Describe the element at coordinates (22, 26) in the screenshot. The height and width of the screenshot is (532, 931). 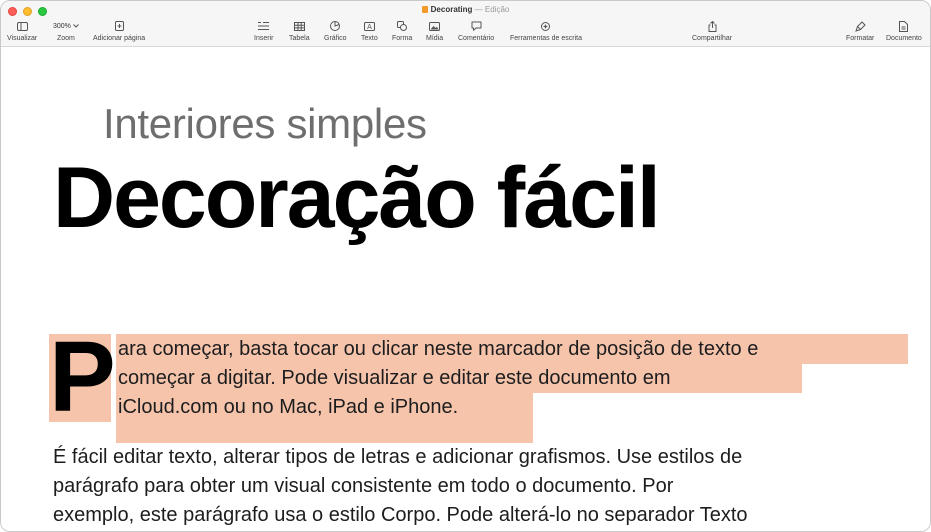
I see `sidebar-icon` at that location.